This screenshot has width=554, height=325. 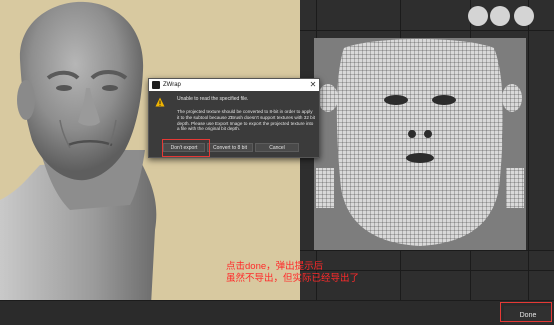 I want to click on uv-ear-islands, so click(x=501, y=16).